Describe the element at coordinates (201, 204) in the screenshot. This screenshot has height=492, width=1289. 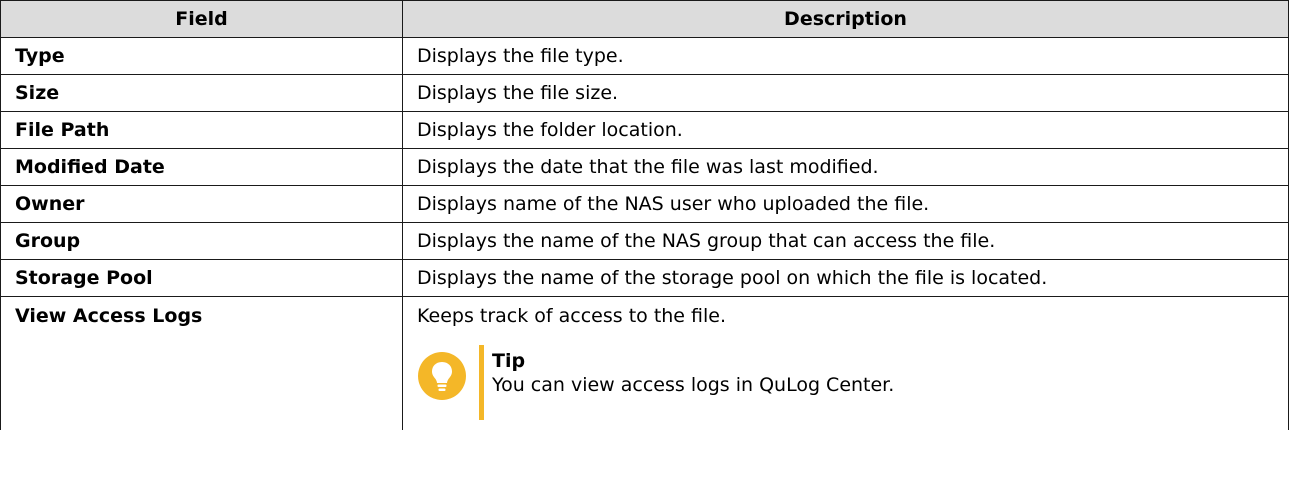
I see `field-cell: Owner` at that location.